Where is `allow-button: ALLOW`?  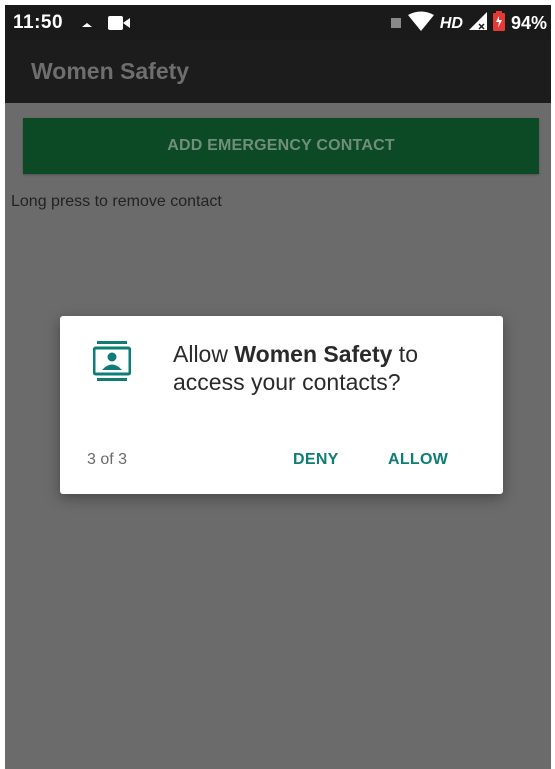 allow-button: ALLOW is located at coordinates (418, 460).